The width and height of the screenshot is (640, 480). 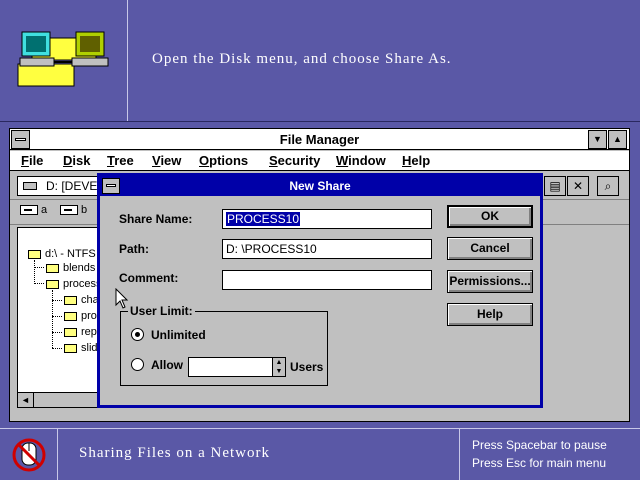 I want to click on ok-button: OK, so click(x=490, y=216).